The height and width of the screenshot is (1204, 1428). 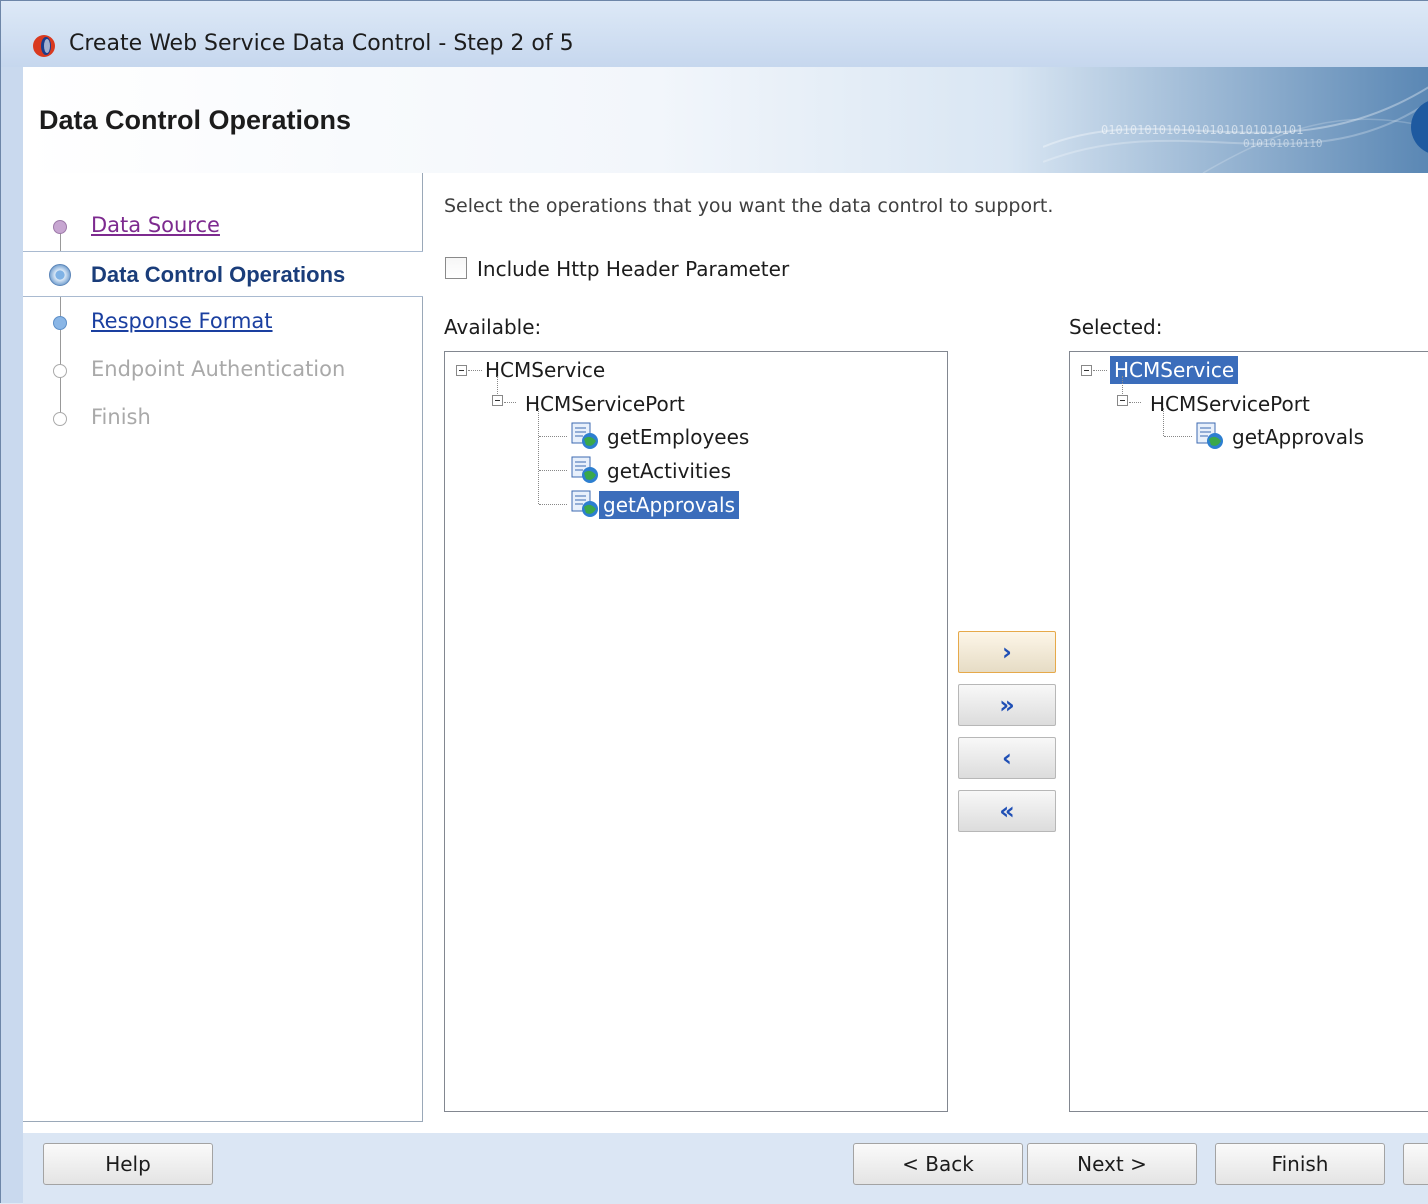 What do you see at coordinates (669, 471) in the screenshot?
I see `tree-node-label: getActivities` at bounding box center [669, 471].